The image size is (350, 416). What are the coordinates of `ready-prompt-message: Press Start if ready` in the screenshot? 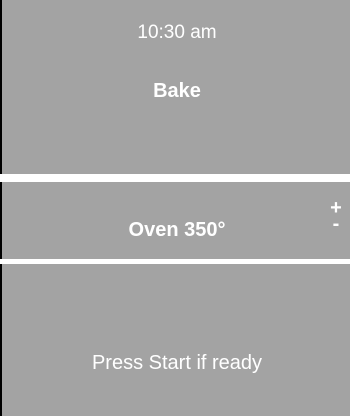 It's located at (177, 363).